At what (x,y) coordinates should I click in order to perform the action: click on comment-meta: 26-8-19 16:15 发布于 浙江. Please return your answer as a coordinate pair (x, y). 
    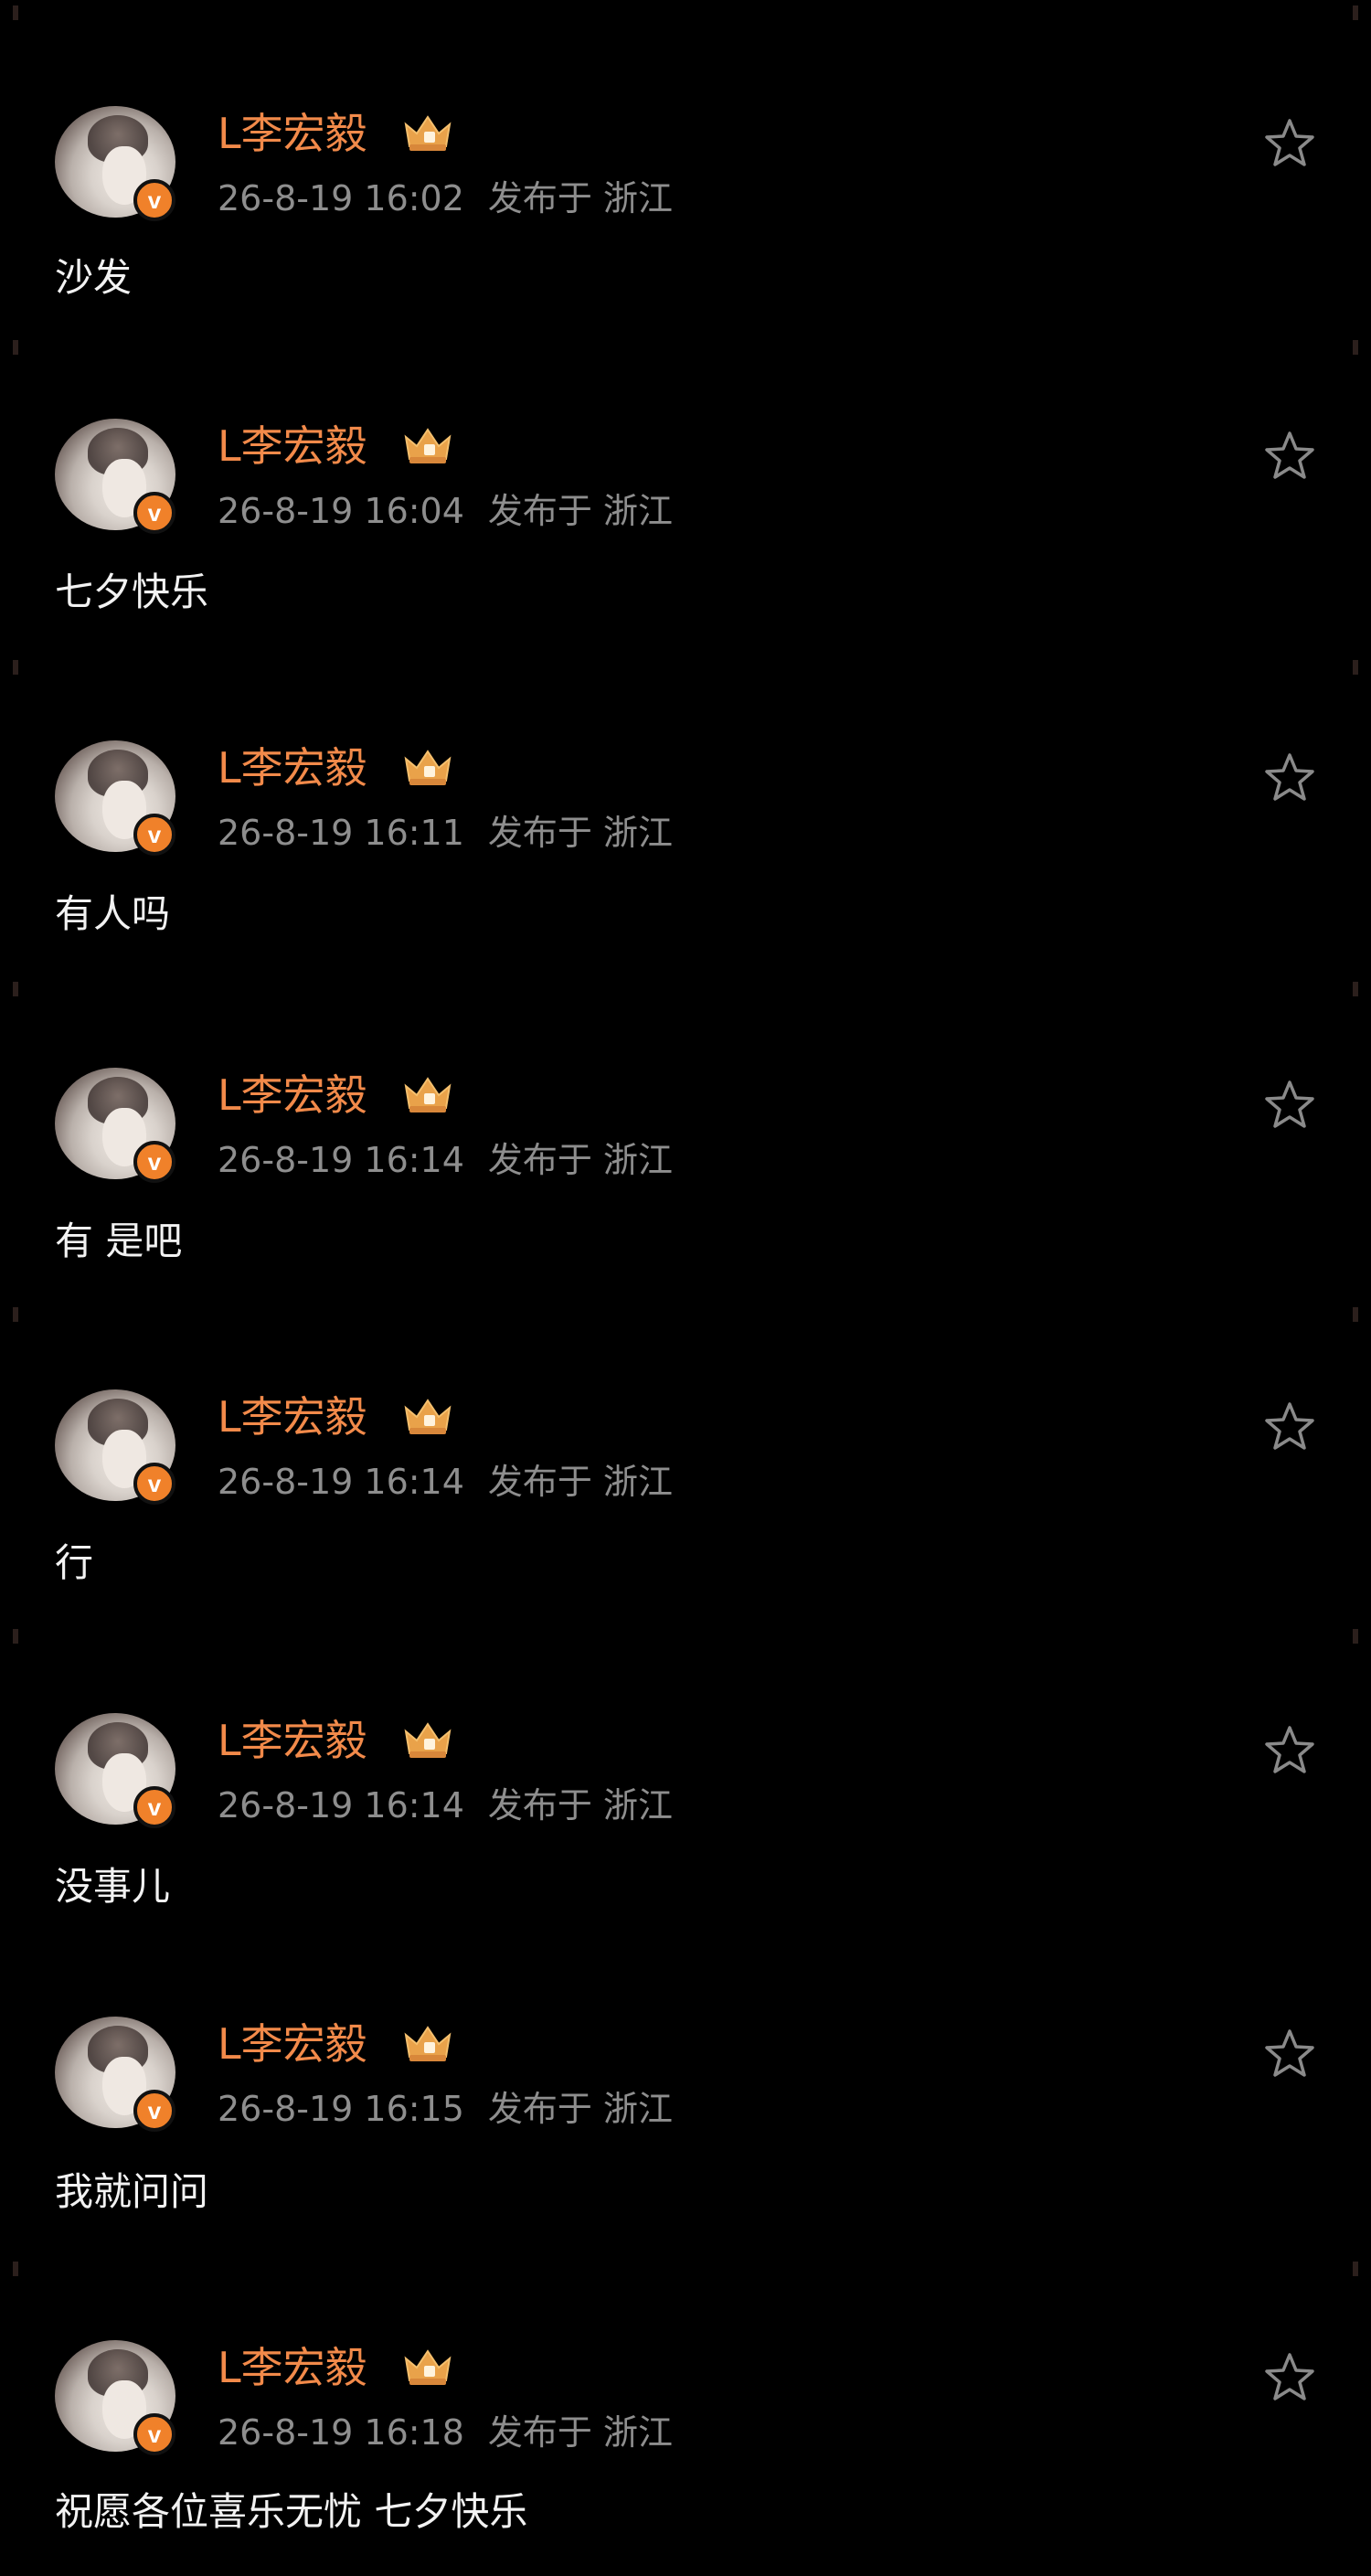
    Looking at the image, I should click on (445, 2109).